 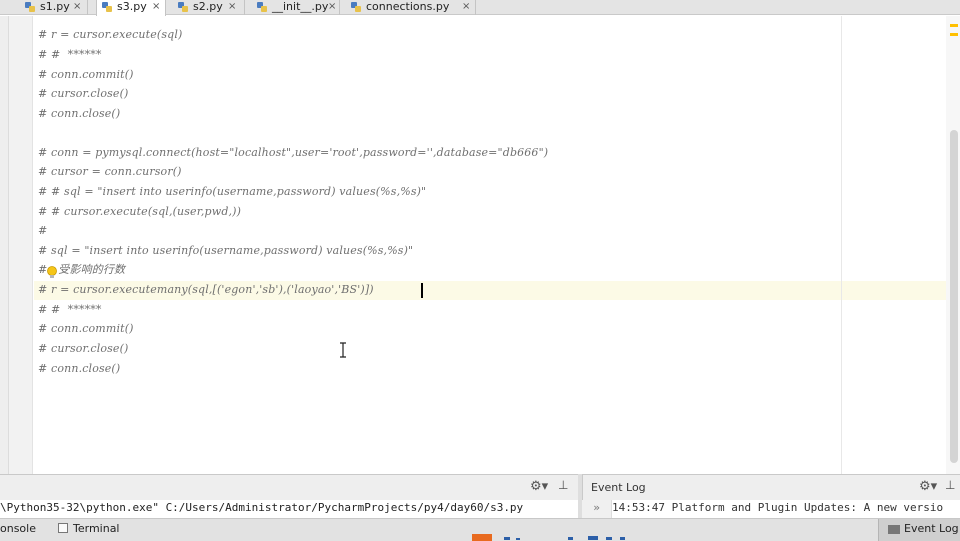 I want to click on tab-s3-py: s3.py ×, so click(x=131, y=8).